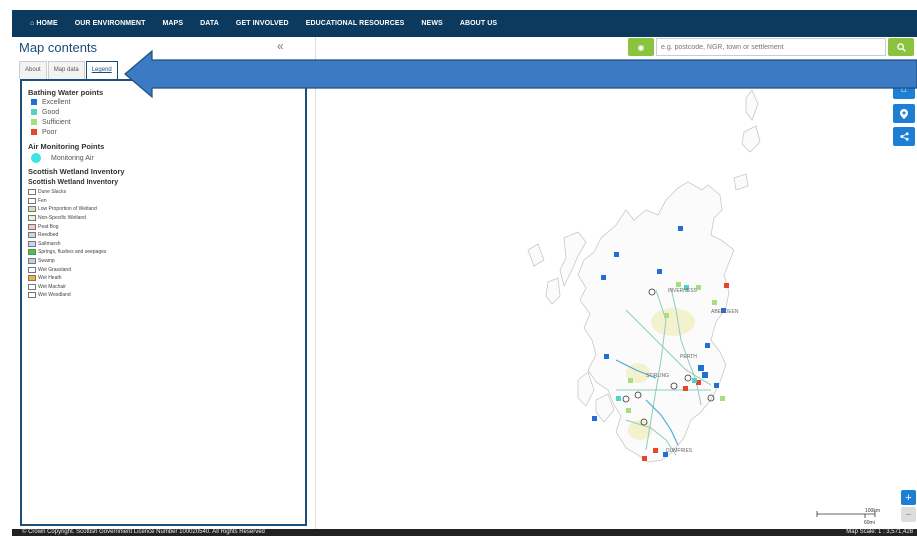 The width and height of the screenshot is (917, 536). What do you see at coordinates (163, 102) in the screenshot?
I see `legend-item-bathing: Excellent` at bounding box center [163, 102].